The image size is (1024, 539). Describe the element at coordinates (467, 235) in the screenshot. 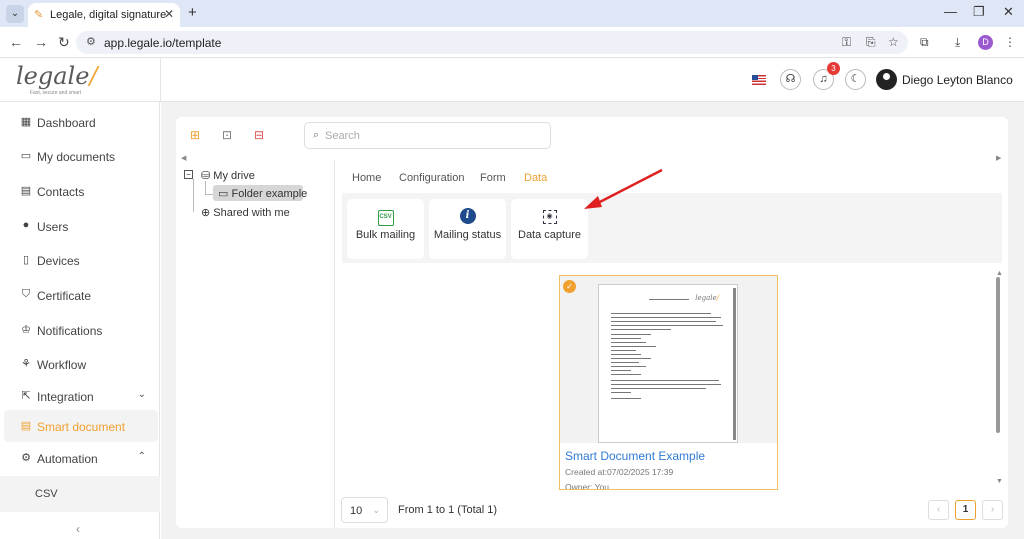

I see `action-label: Mailing status` at that location.